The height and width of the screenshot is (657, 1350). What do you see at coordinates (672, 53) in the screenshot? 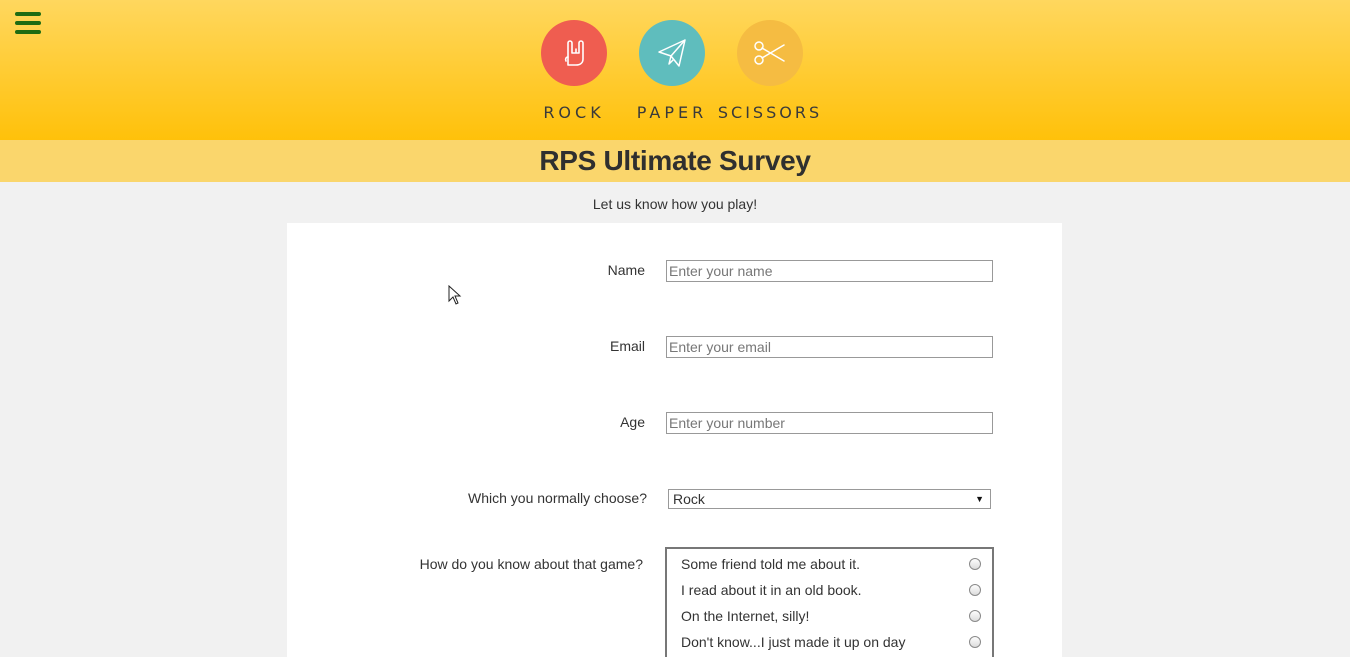
I see `paper-plane-icon` at bounding box center [672, 53].